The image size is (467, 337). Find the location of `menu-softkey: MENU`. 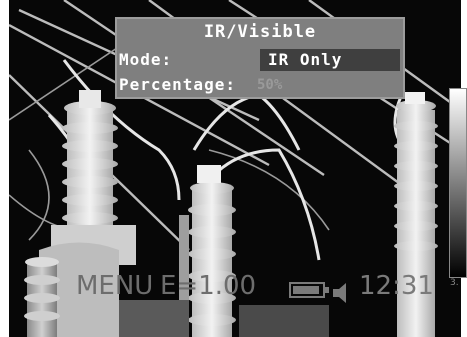

menu-softkey: MENU is located at coordinates (114, 286).